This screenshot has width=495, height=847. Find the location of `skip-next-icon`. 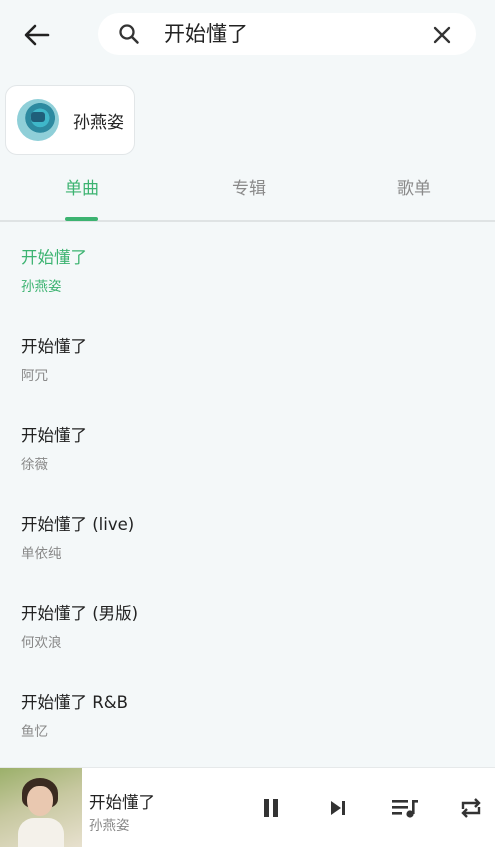

skip-next-icon is located at coordinates (338, 808).